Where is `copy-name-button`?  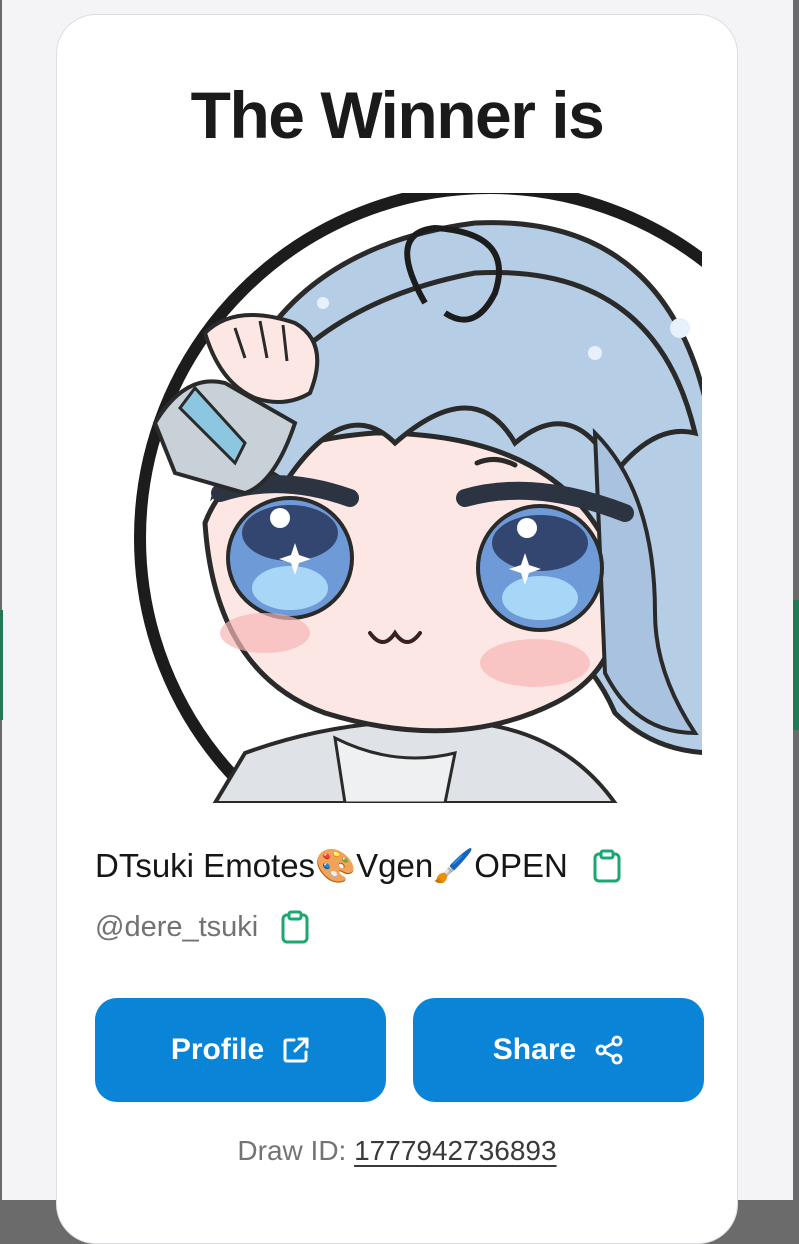
copy-name-button is located at coordinates (607, 866).